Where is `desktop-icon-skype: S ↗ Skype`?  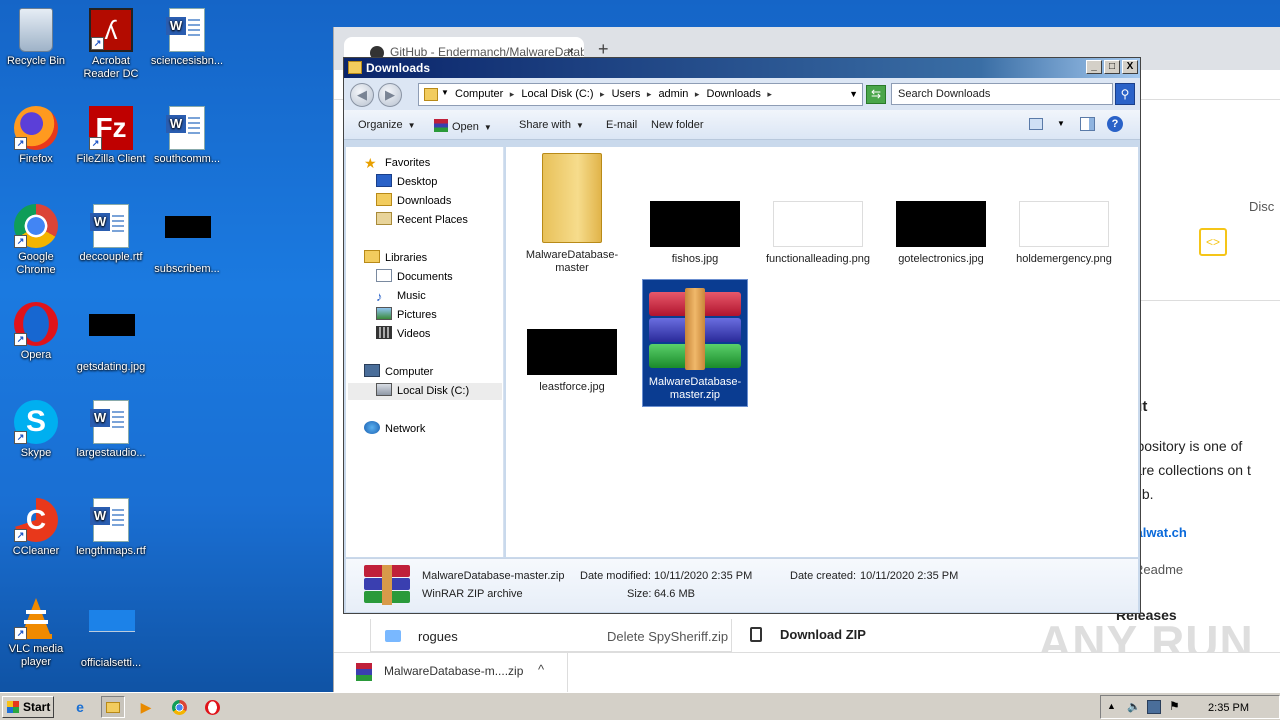 desktop-icon-skype: S ↗ Skype is located at coordinates (37, 430).